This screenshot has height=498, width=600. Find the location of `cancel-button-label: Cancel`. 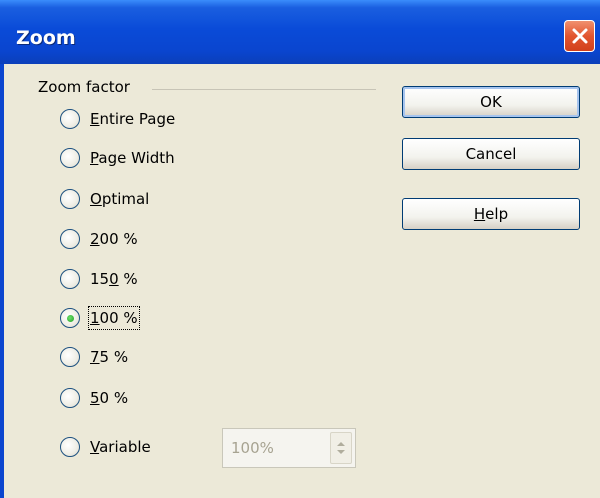

cancel-button-label: Cancel is located at coordinates (491, 154).